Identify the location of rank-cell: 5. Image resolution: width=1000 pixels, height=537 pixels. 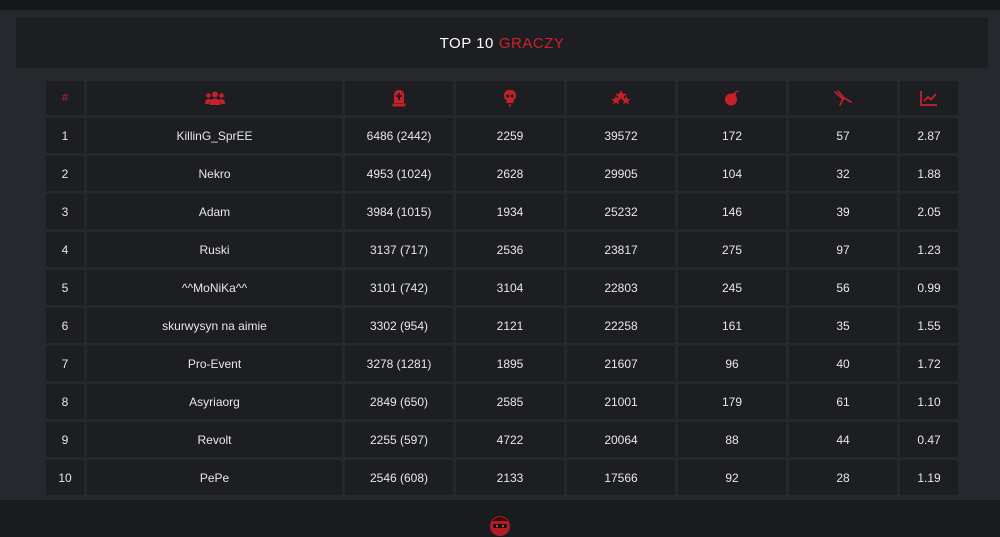
(65, 287).